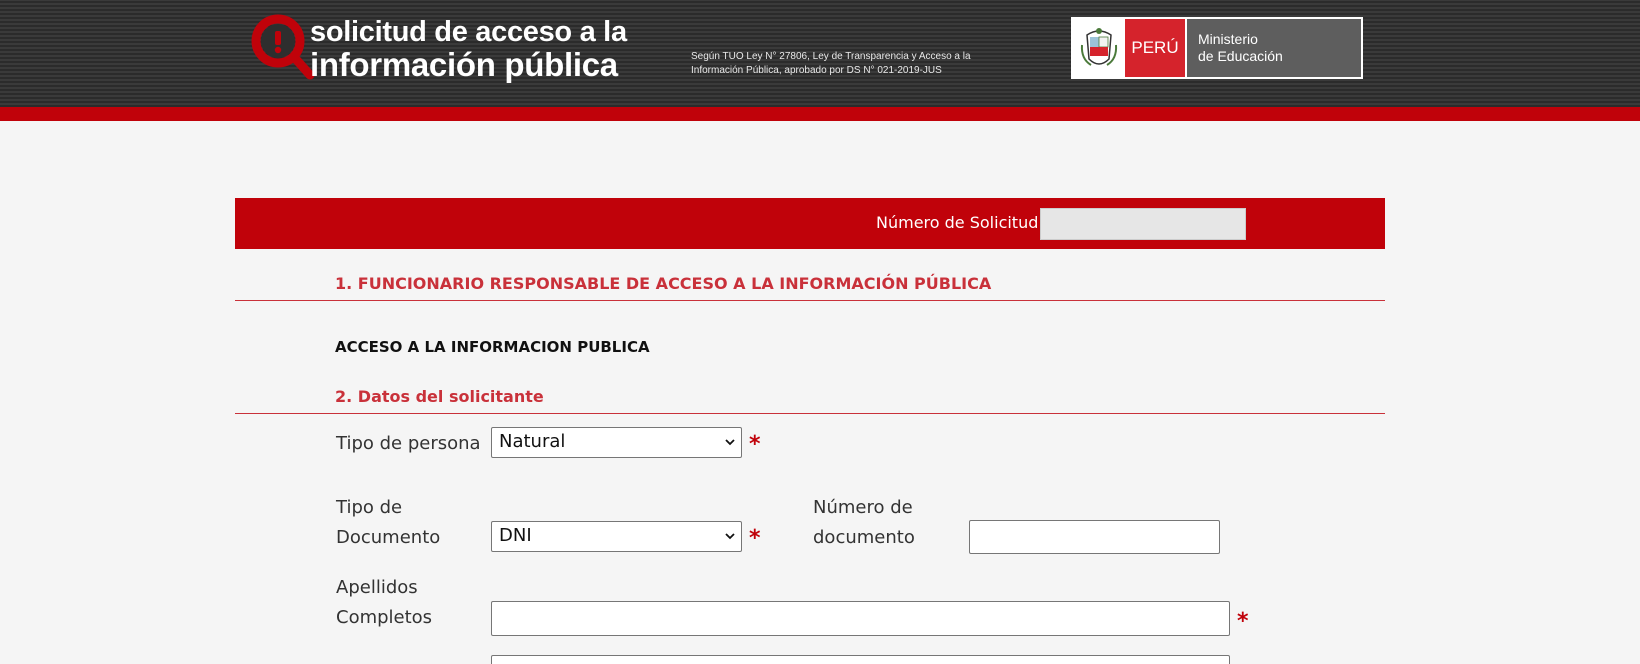 The image size is (1640, 664). I want to click on person-type-select: Natural, so click(616, 442).